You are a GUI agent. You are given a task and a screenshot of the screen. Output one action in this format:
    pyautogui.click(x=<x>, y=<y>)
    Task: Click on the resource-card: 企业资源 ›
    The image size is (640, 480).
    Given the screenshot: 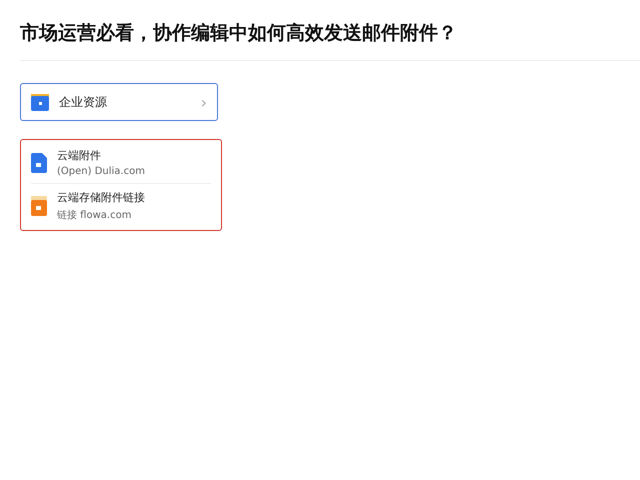 What is the action you would take?
    pyautogui.click(x=119, y=102)
    